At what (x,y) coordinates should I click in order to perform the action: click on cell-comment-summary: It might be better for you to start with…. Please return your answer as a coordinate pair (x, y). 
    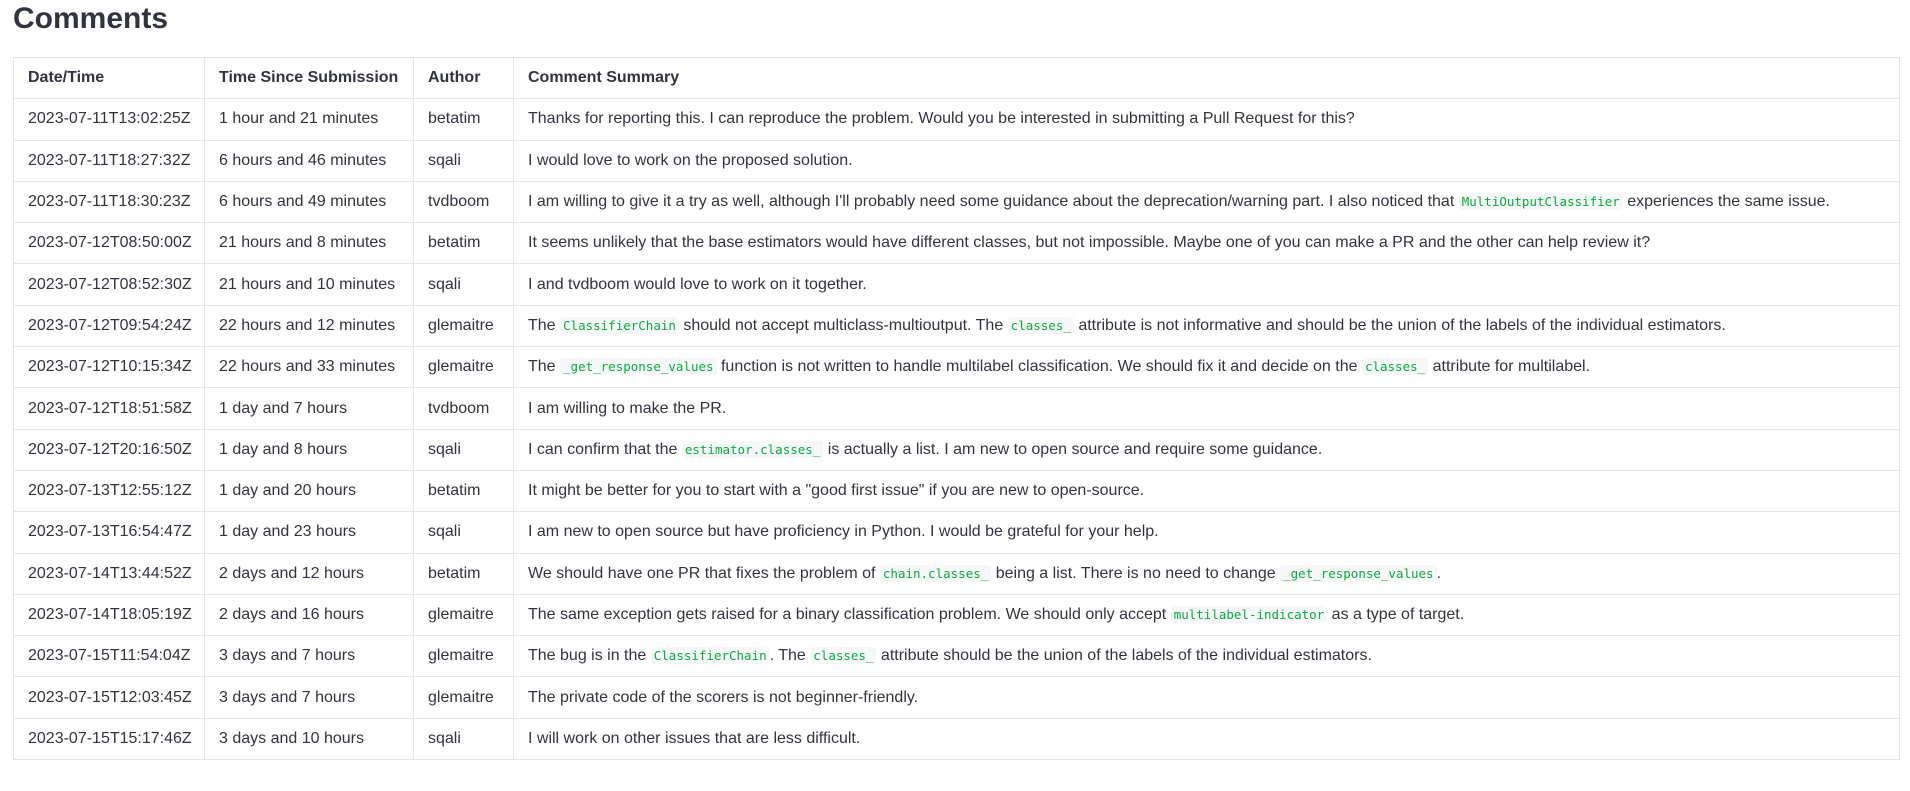
    Looking at the image, I should click on (1206, 491).